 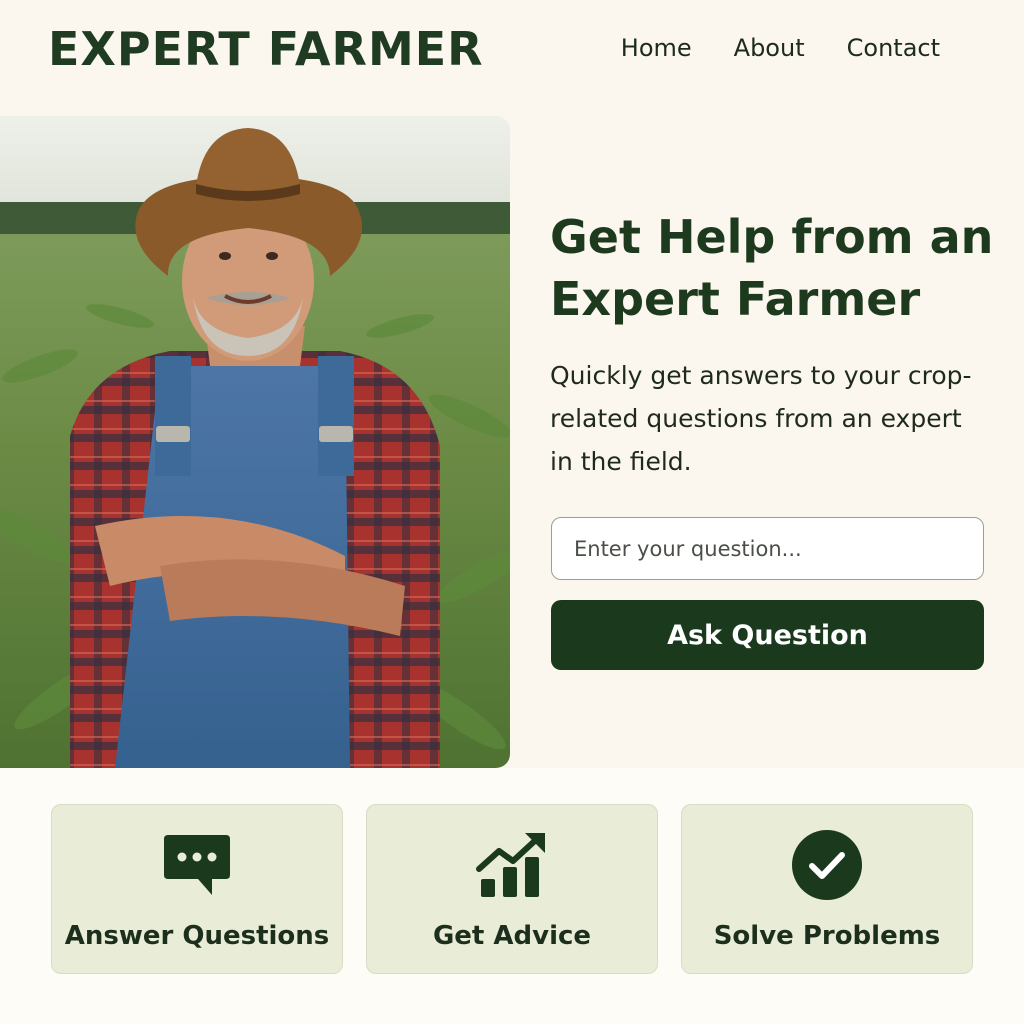 I want to click on growth-chart-icon, so click(x=512, y=866).